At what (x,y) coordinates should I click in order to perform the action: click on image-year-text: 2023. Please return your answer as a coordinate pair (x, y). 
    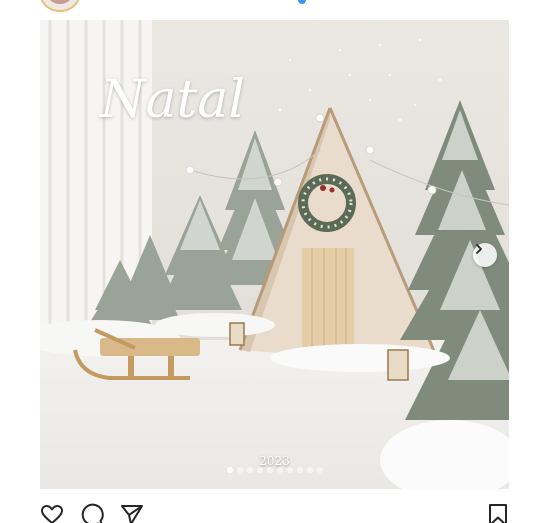
    Looking at the image, I should click on (274, 461).